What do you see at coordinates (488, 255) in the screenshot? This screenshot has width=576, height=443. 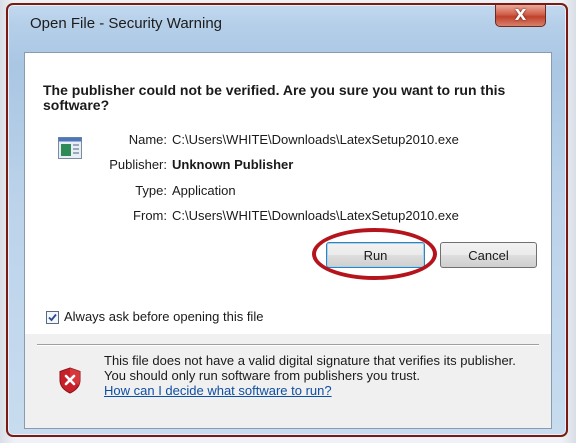 I see `cancel-button: Cancel` at bounding box center [488, 255].